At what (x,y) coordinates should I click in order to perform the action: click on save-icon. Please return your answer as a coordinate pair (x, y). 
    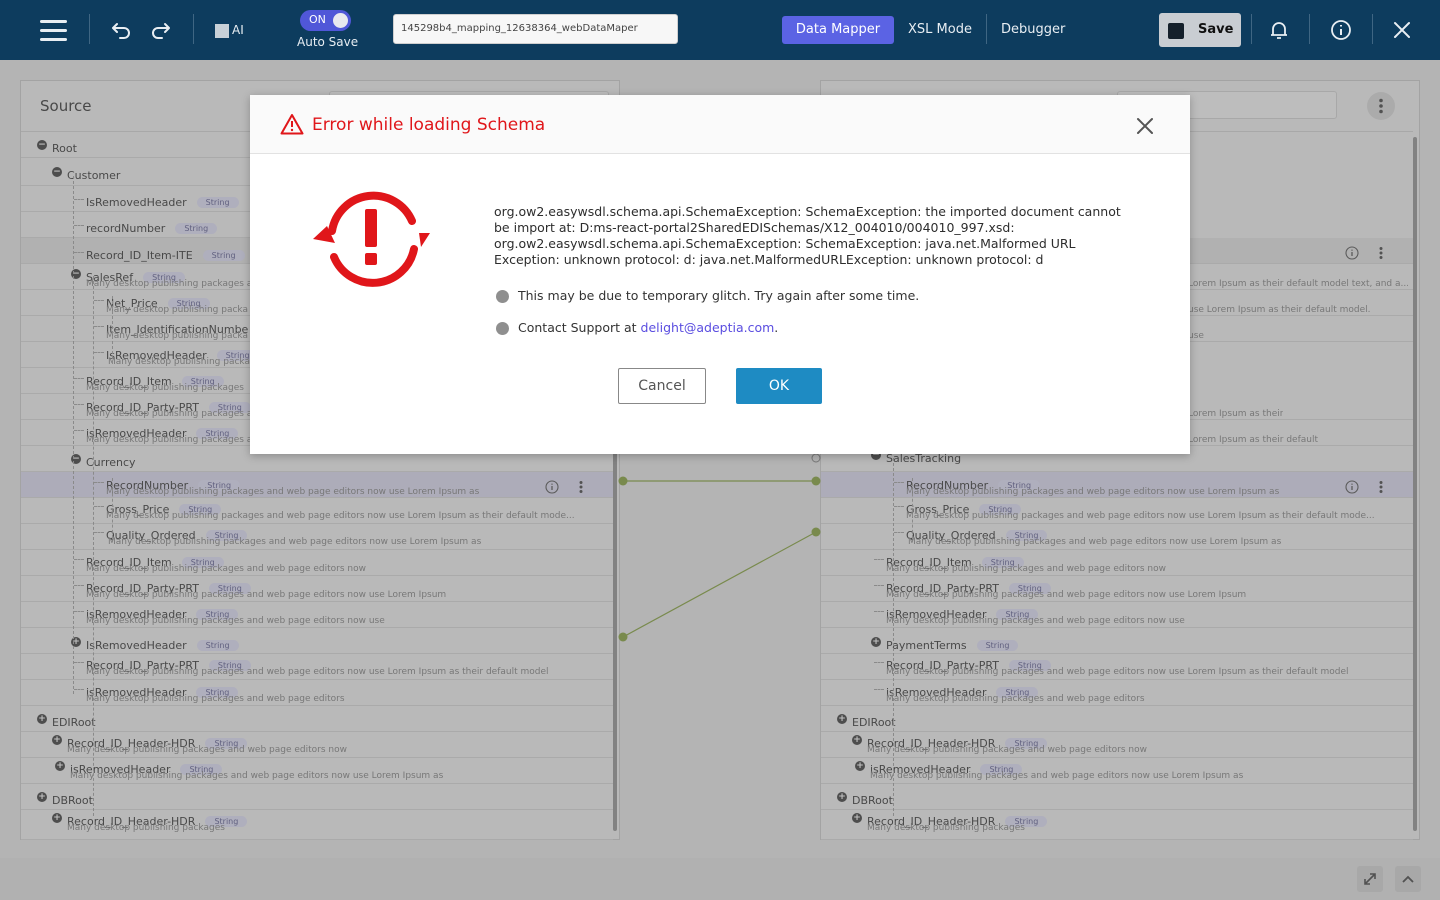
    Looking at the image, I should click on (1176, 31).